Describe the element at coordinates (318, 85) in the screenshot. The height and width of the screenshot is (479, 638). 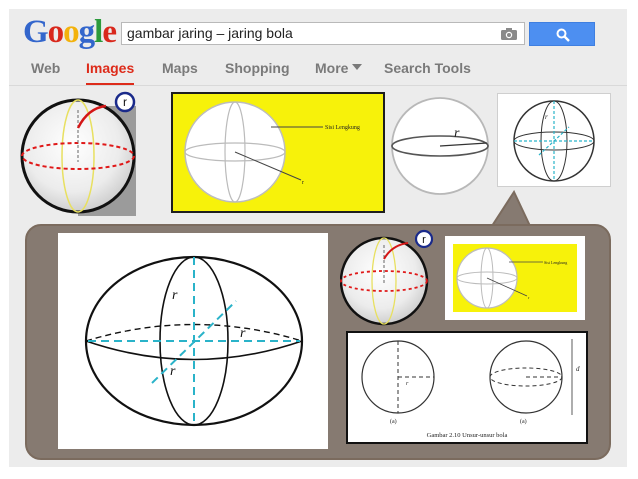
I see `nav-divider` at that location.